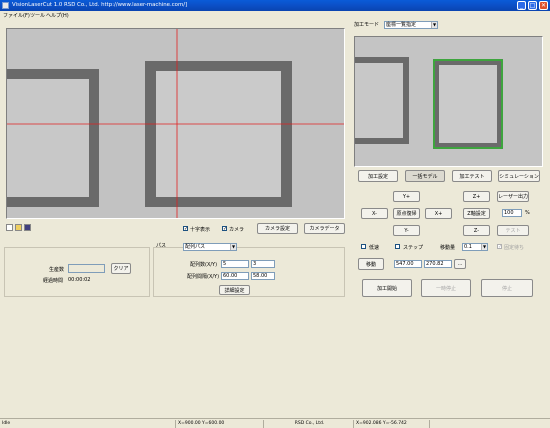 Image resolution: width=550 pixels, height=428 pixels. Describe the element at coordinates (378, 176) in the screenshot. I see `process-settings-button: 加工設定` at that location.